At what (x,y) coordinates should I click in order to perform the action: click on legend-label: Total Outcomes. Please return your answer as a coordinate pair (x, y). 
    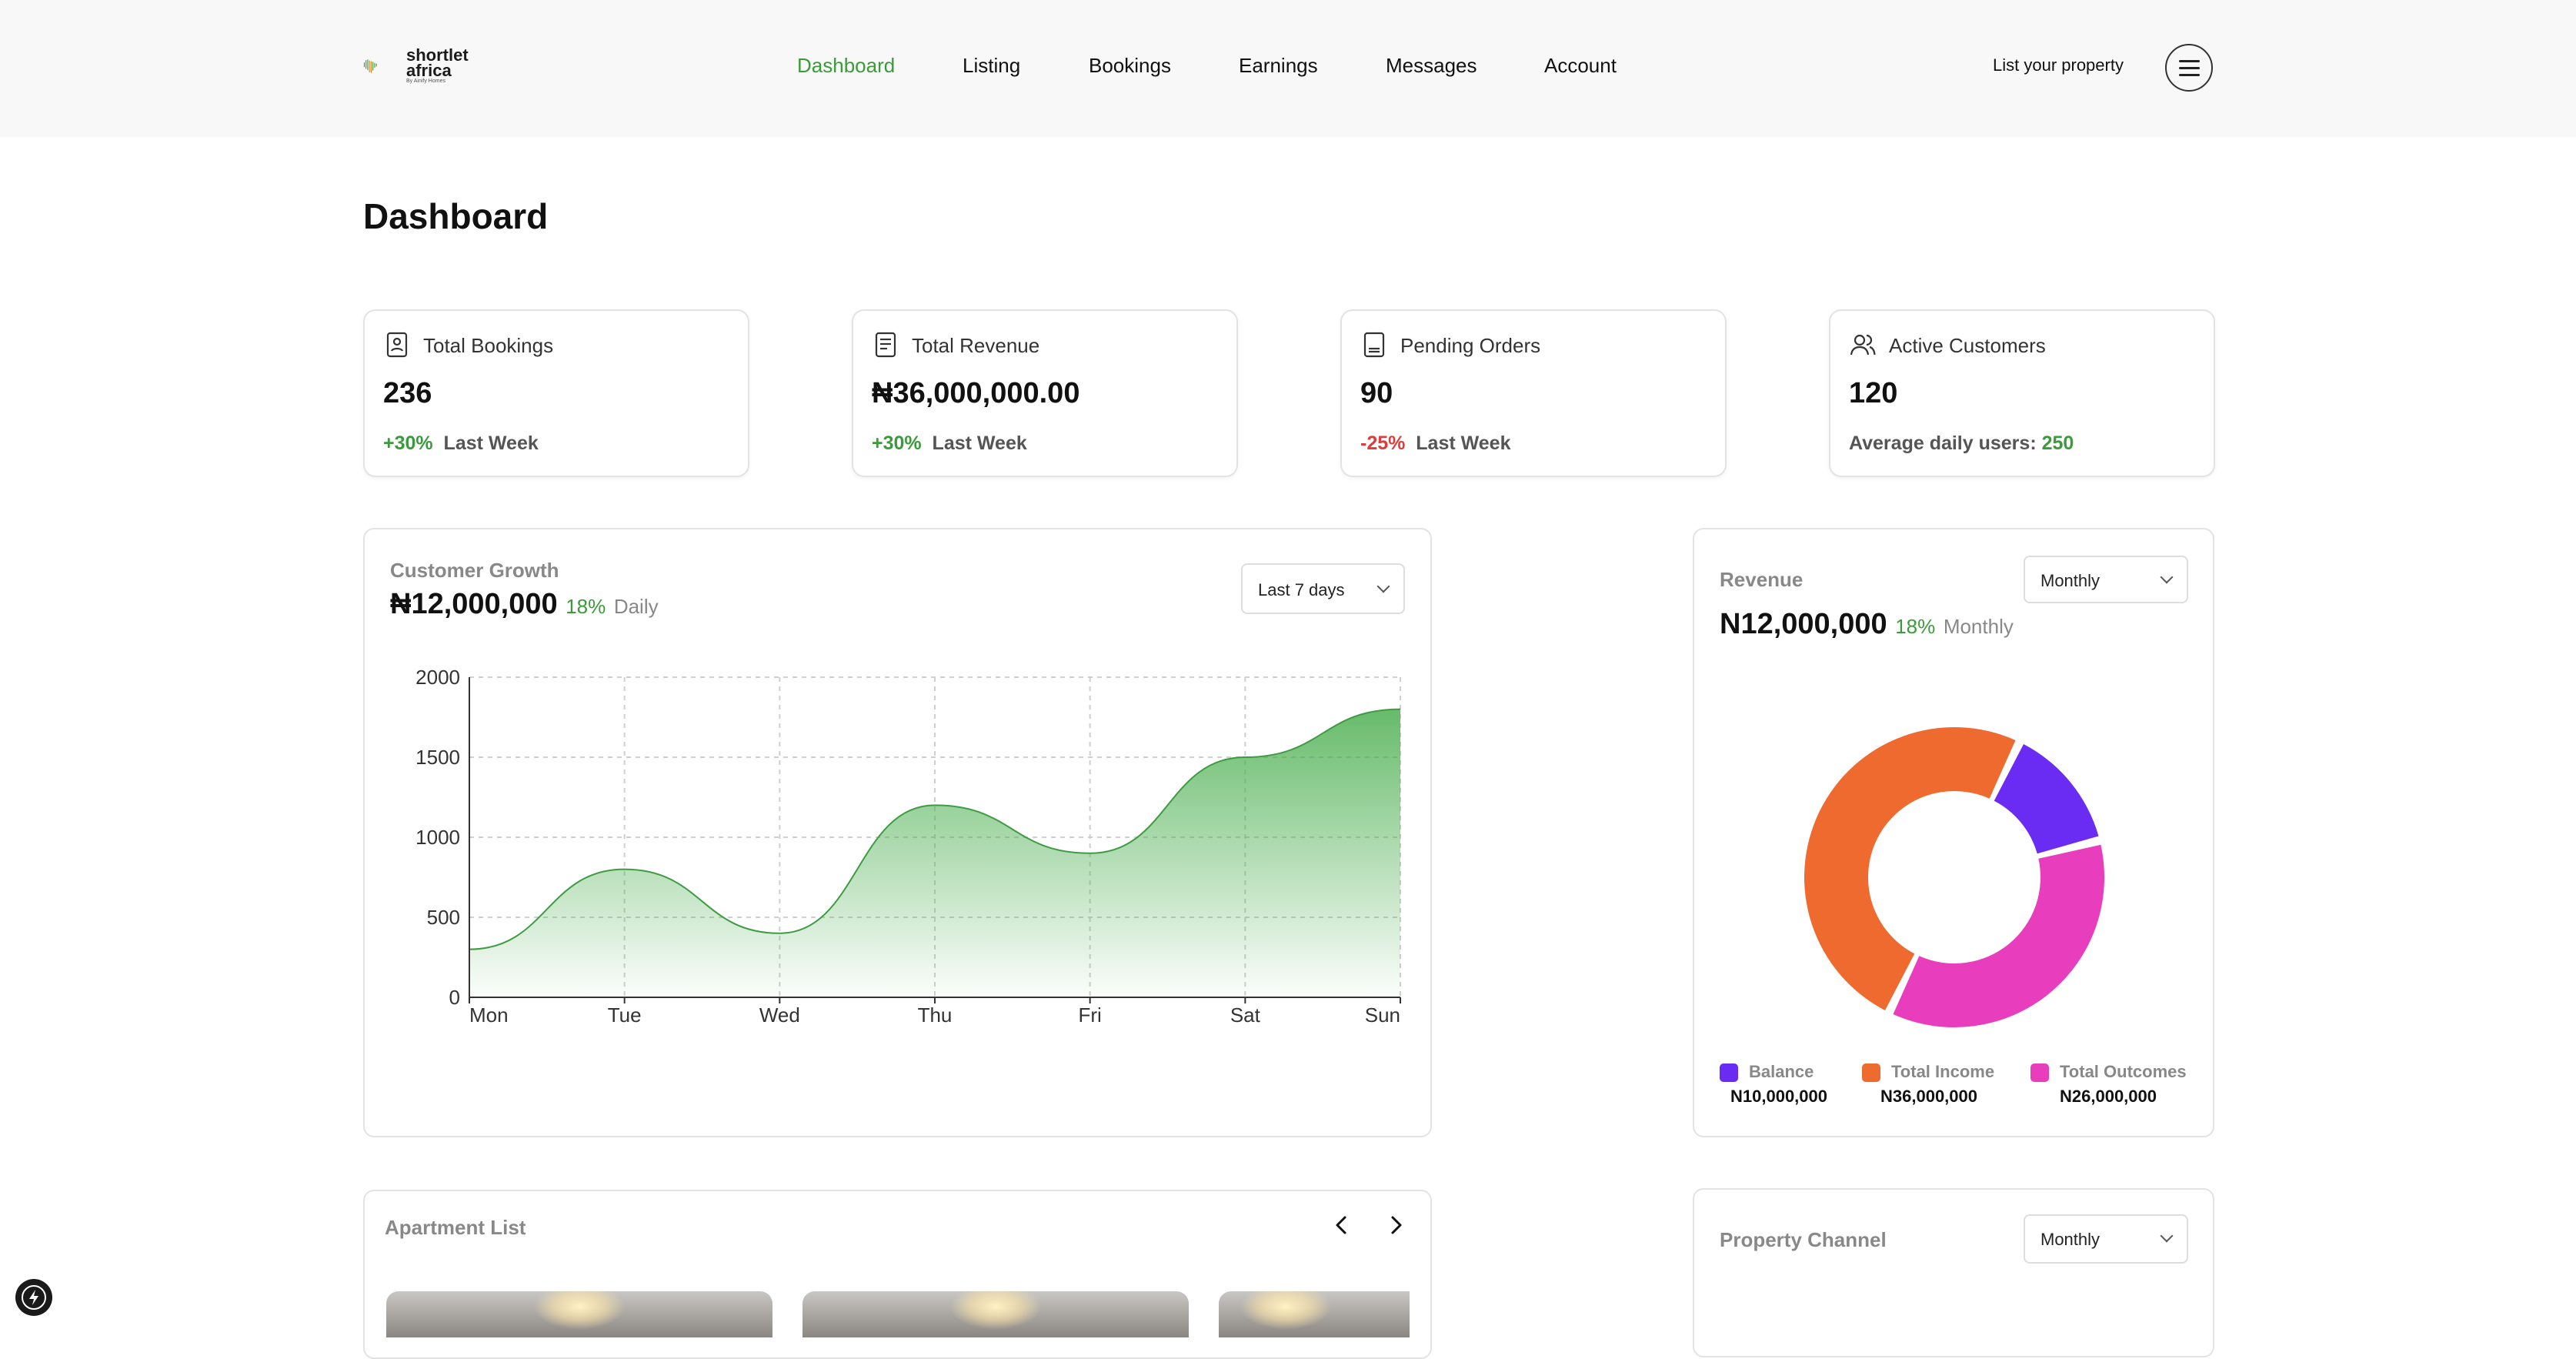
    Looking at the image, I should click on (2123, 1072).